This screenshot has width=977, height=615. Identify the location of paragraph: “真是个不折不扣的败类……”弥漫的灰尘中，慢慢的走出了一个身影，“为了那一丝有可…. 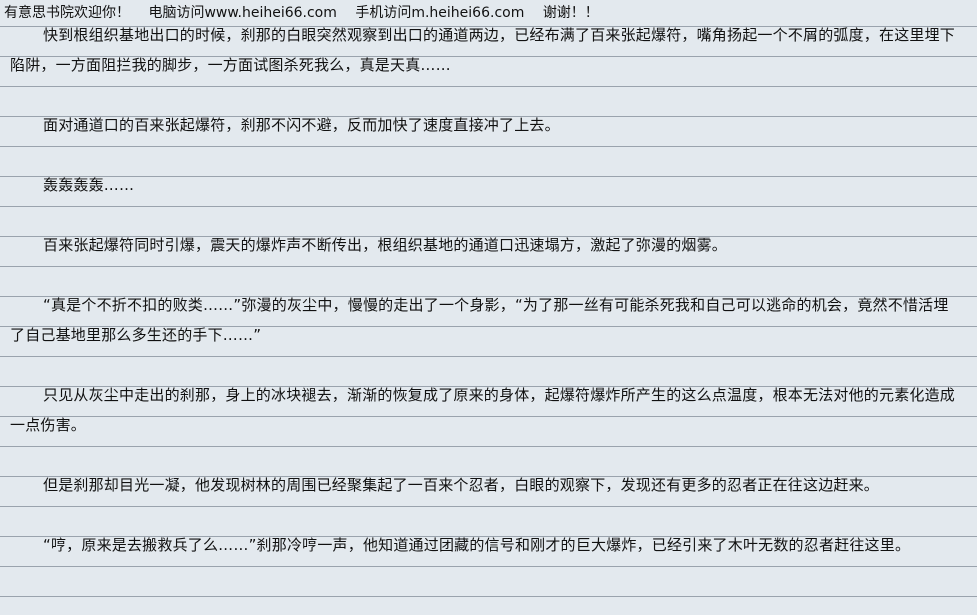
(479, 320).